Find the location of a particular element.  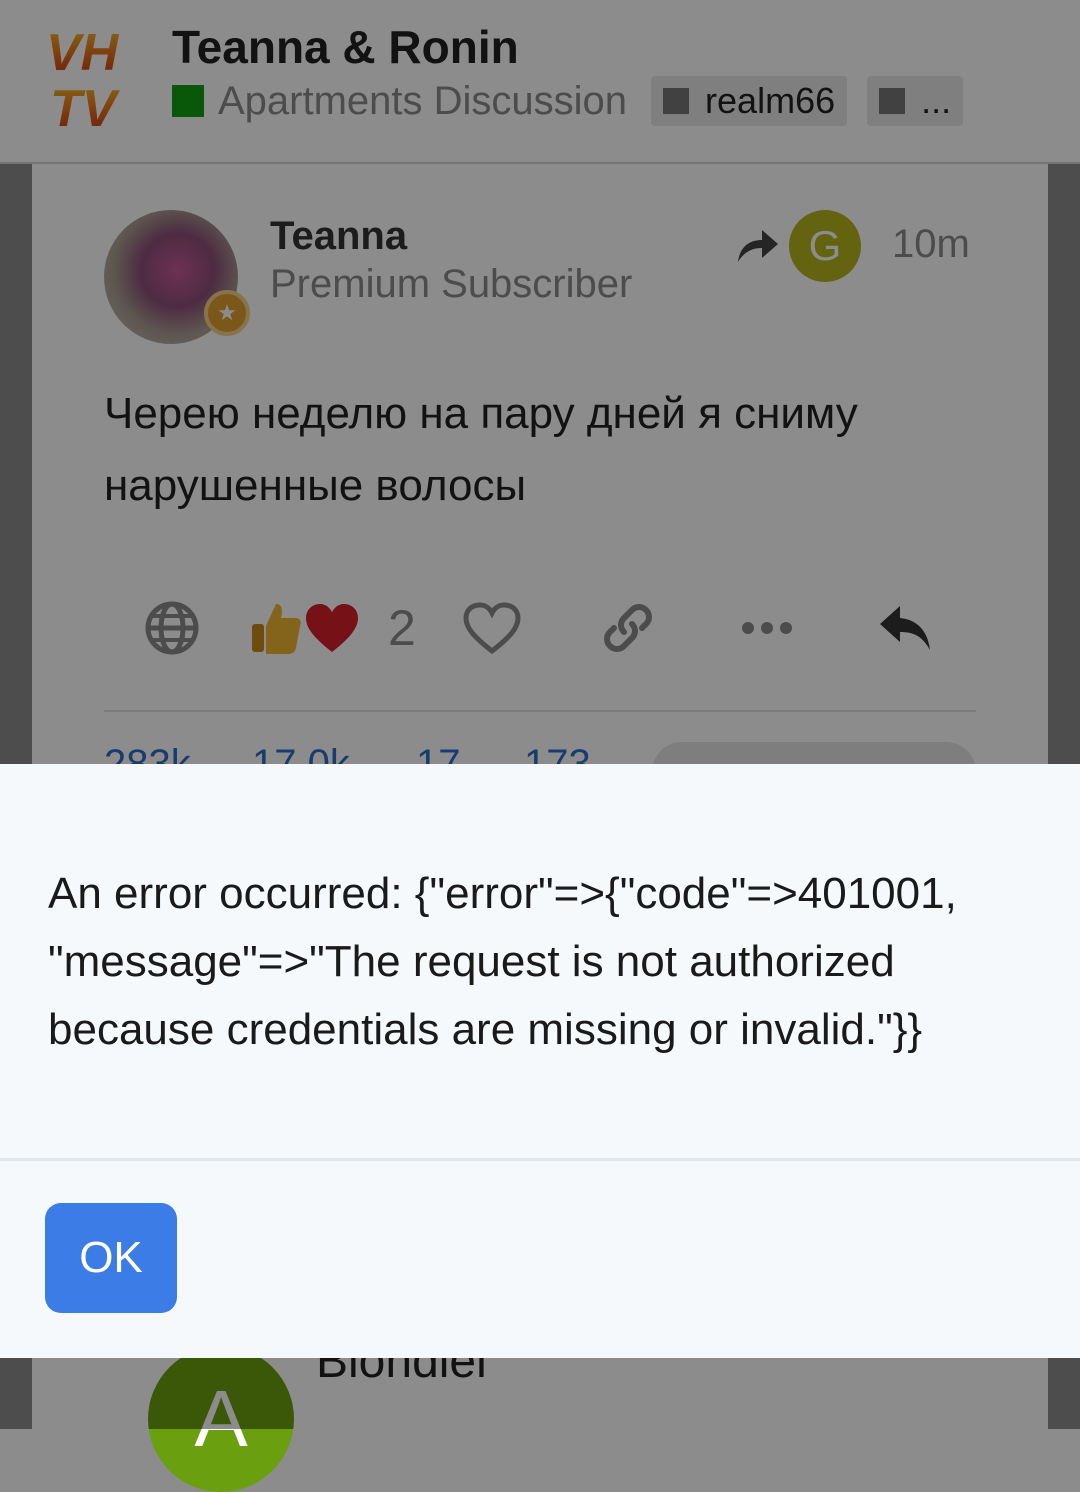

dialog-divider is located at coordinates (540, 1159).